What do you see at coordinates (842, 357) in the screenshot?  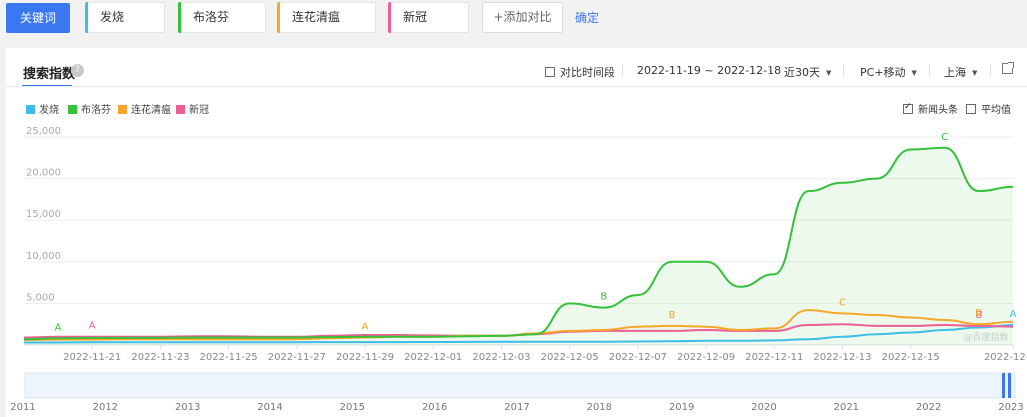 I see `x-tick-label: 2022-12-13` at bounding box center [842, 357].